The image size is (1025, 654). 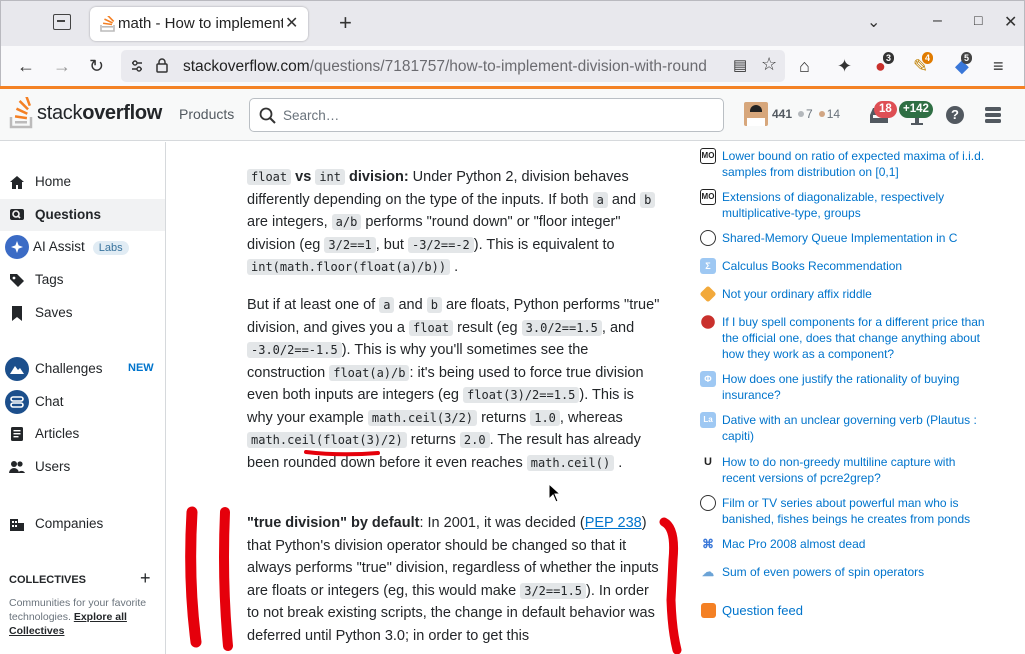 What do you see at coordinates (804, 66) in the screenshot?
I see `home-icon: ⌂` at bounding box center [804, 66].